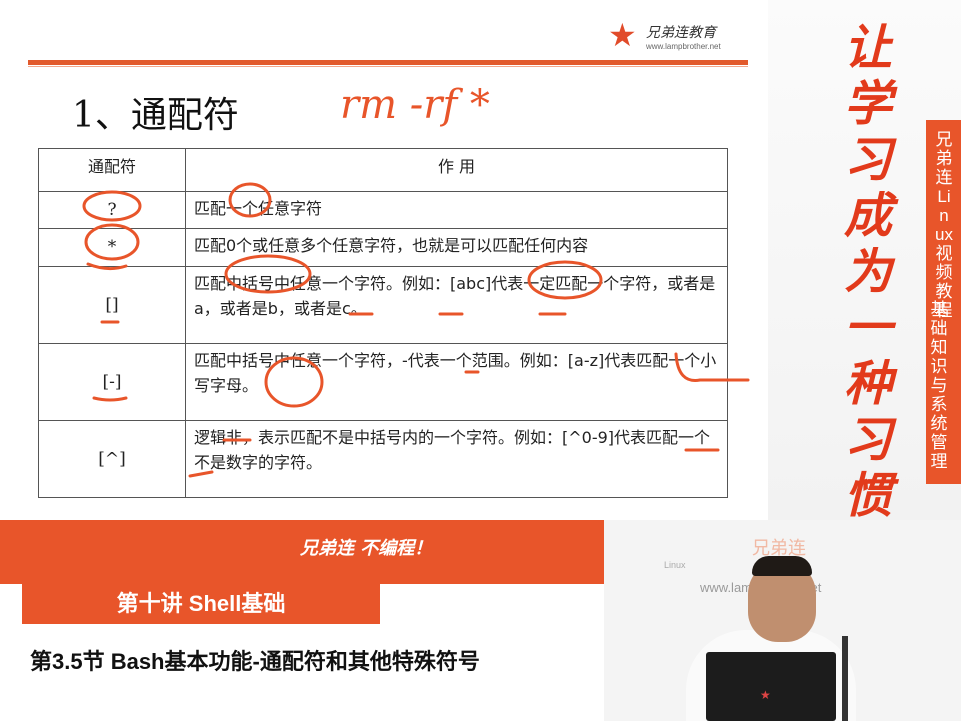  Describe the element at coordinates (867, 272) in the screenshot. I see `slogan-text: 让学习成为一种习惯` at that location.